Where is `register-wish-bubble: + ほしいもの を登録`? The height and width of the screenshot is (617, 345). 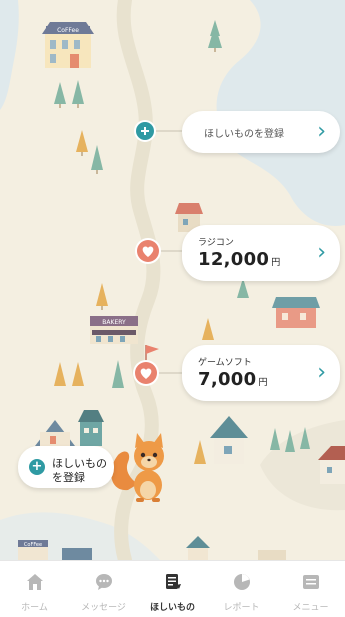
register-wish-bubble: + ほしいもの を登録 is located at coordinates (66, 467).